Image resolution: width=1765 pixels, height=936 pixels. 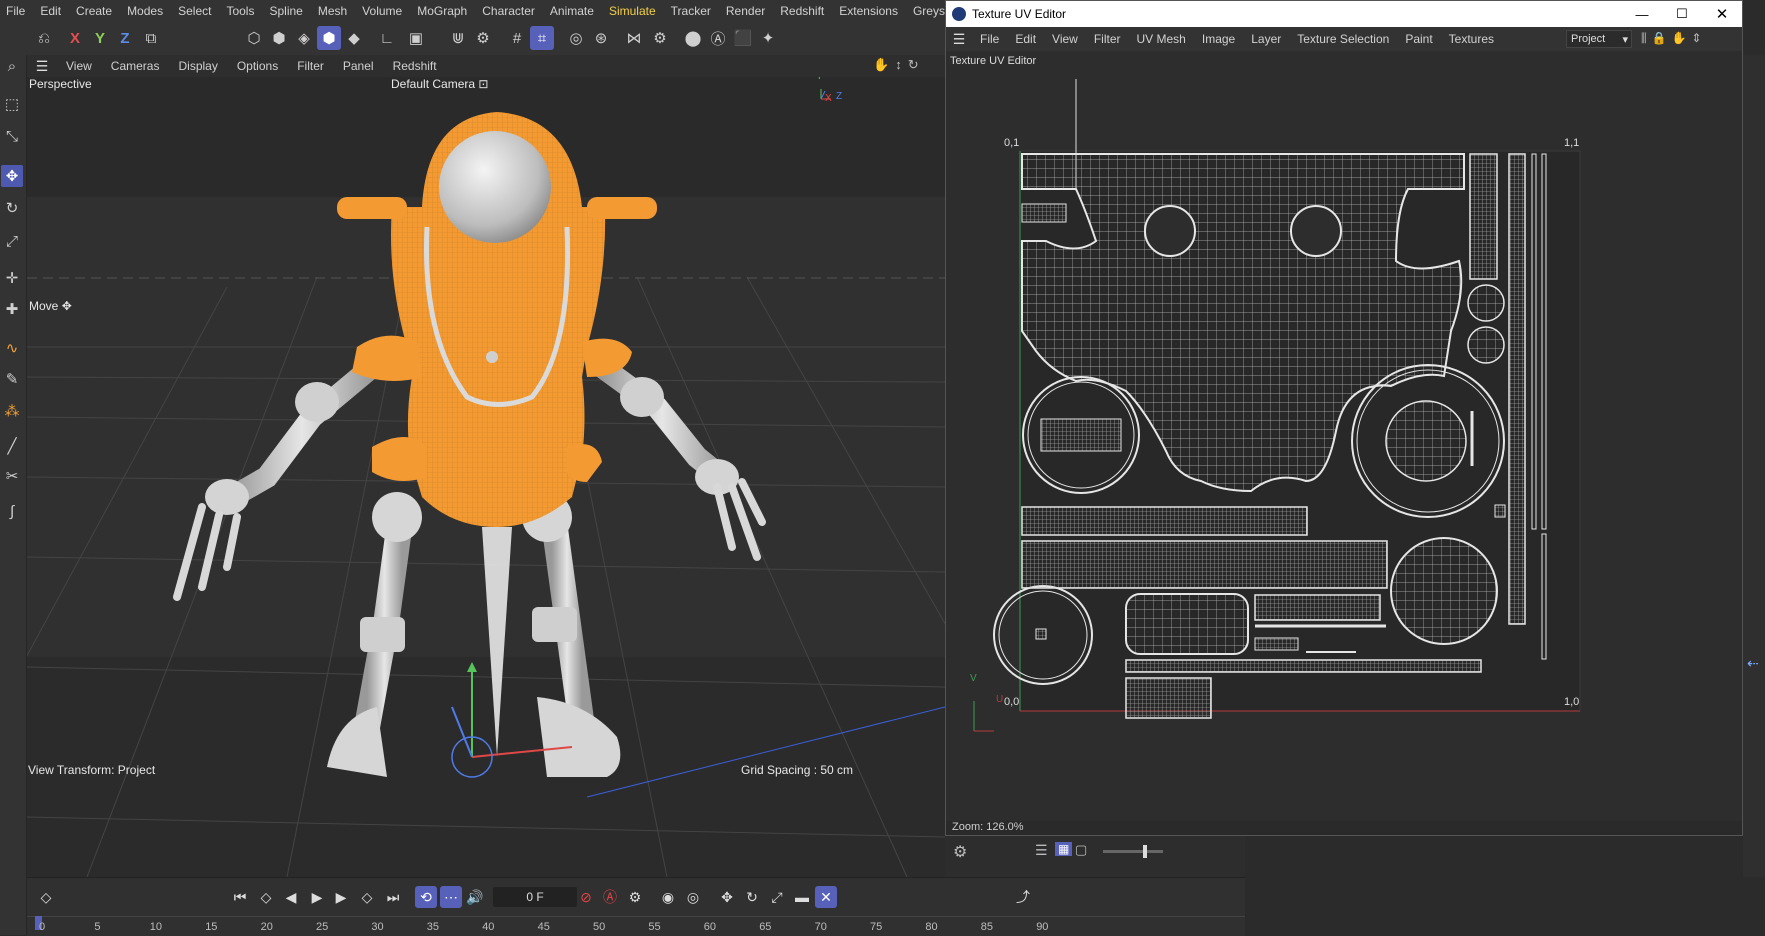 What do you see at coordinates (692, 11) in the screenshot?
I see `menu-tracker: Tracker` at bounding box center [692, 11].